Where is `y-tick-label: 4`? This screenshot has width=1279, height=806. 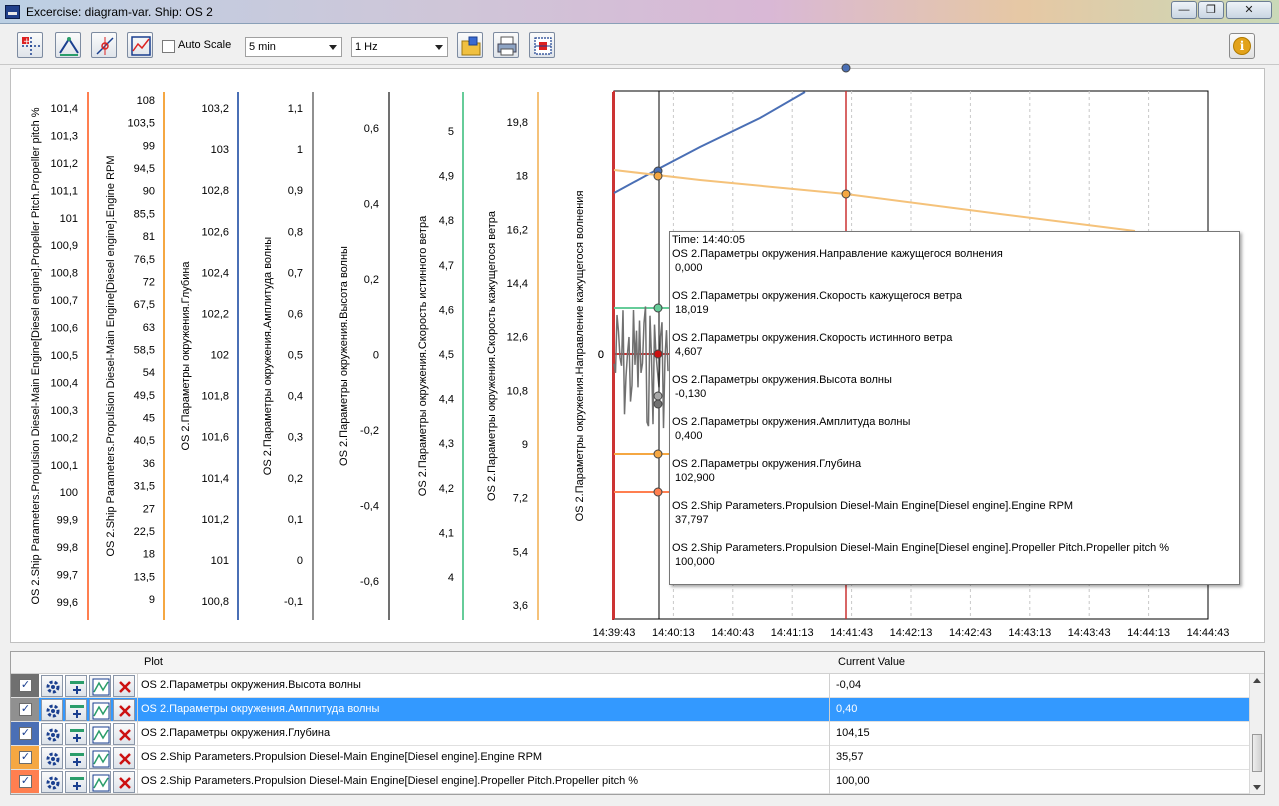 y-tick-label: 4 is located at coordinates (451, 578).